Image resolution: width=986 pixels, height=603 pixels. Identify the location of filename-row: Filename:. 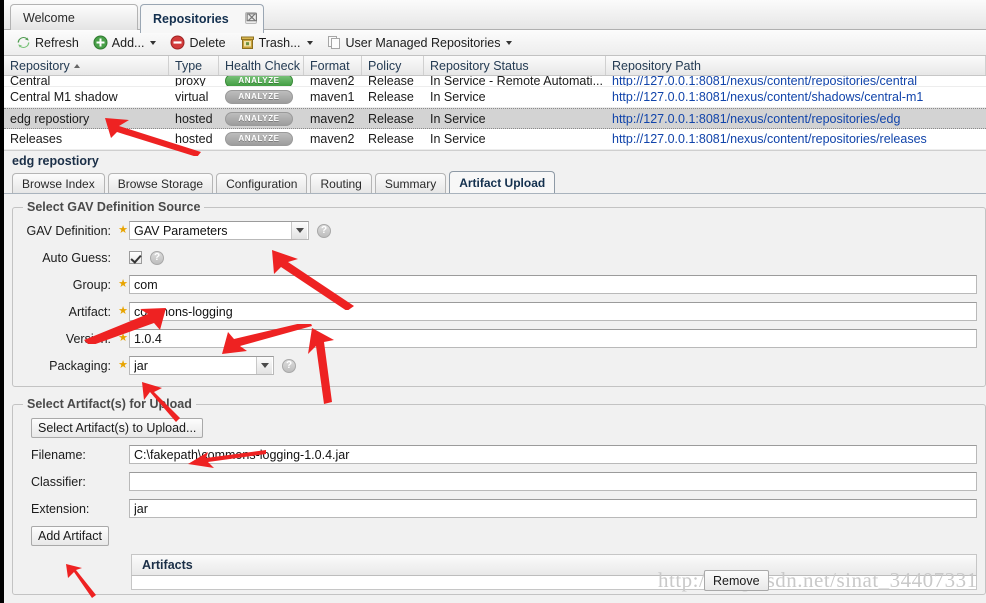
(499, 454).